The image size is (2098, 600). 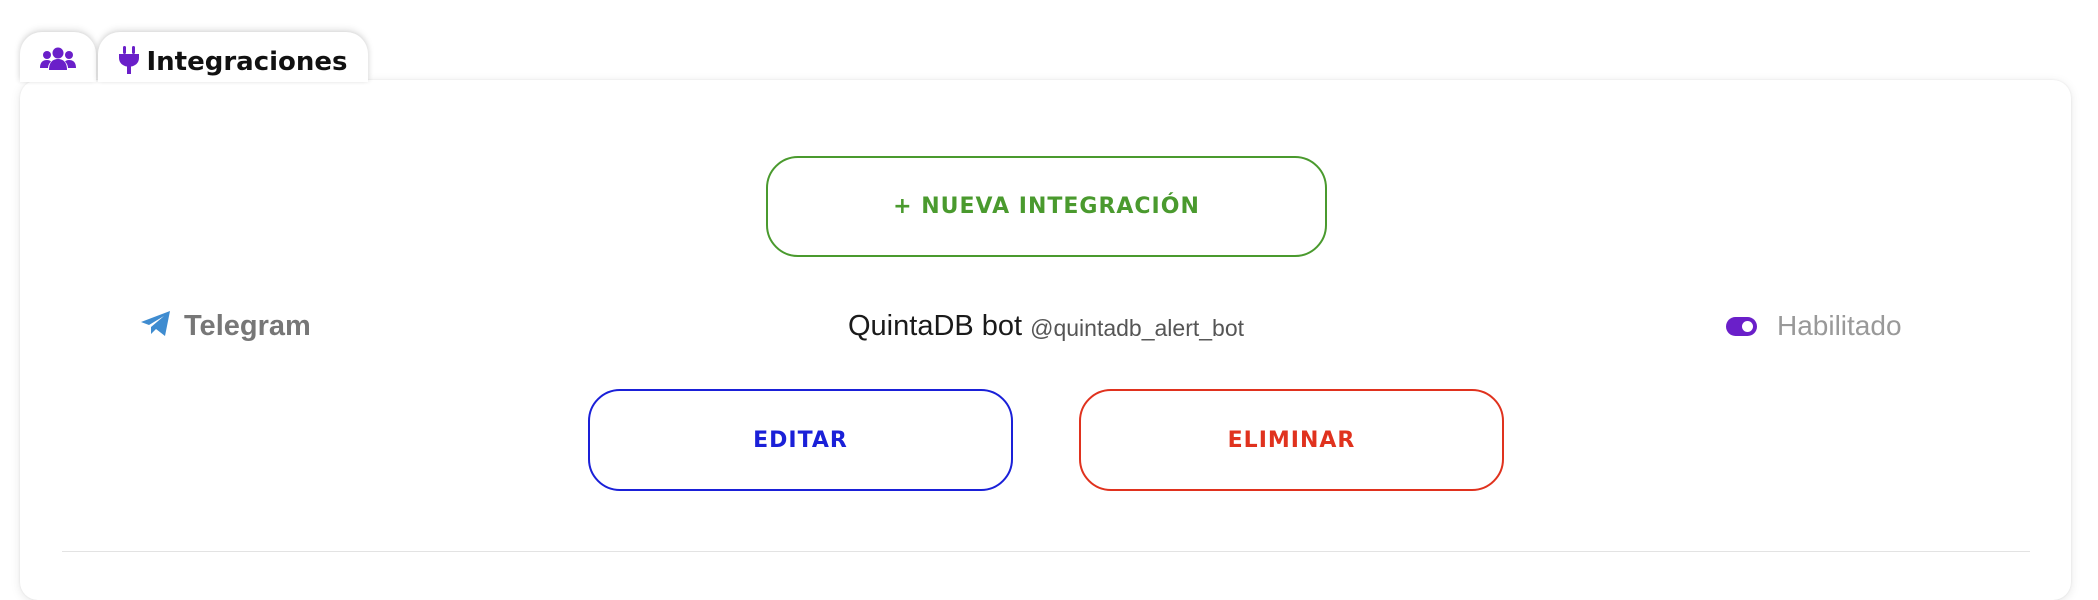 What do you see at coordinates (800, 440) in the screenshot?
I see `edit-button: EDITAR` at bounding box center [800, 440].